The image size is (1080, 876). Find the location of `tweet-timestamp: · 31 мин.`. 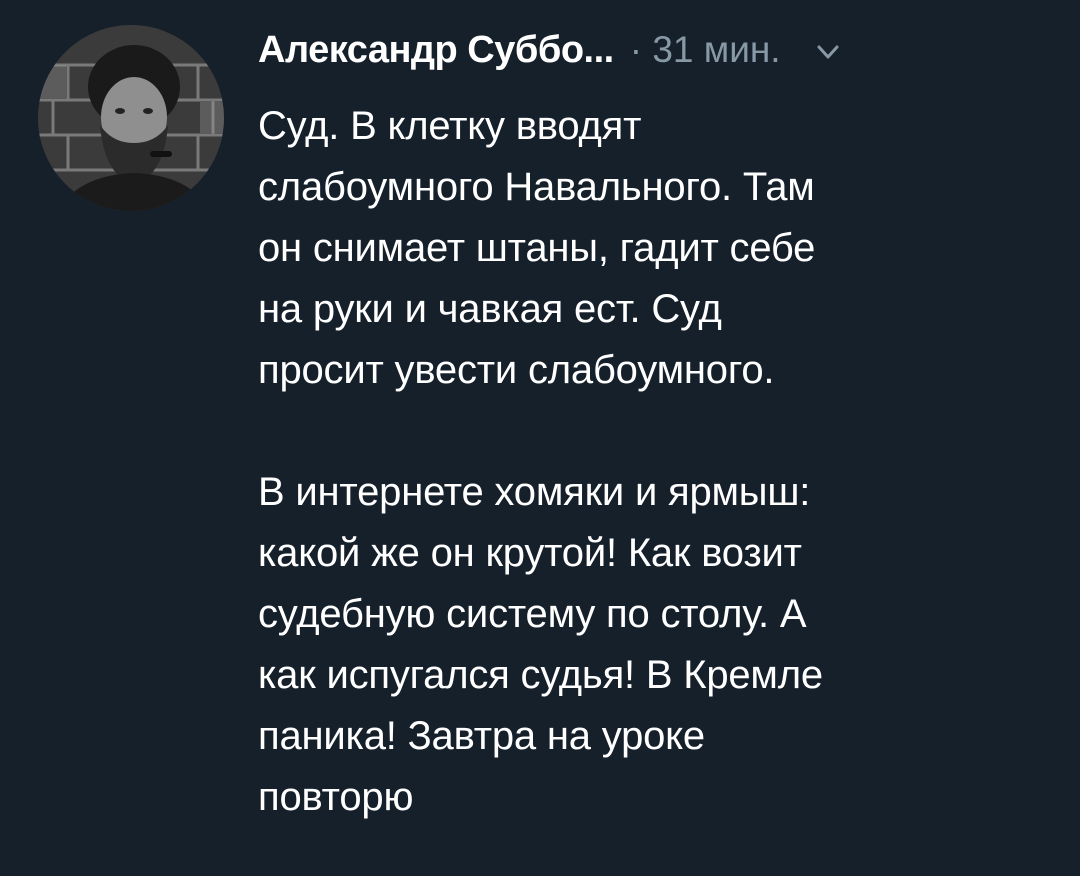

tweet-timestamp: · 31 мин. is located at coordinates (705, 50).